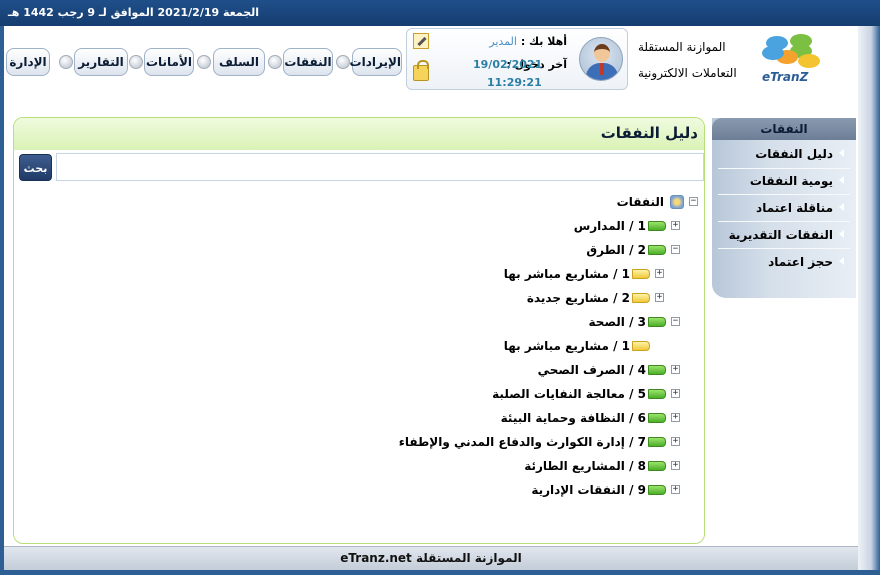  What do you see at coordinates (359, 134) in the screenshot?
I see `panel-header: دليل النفقات` at bounding box center [359, 134].